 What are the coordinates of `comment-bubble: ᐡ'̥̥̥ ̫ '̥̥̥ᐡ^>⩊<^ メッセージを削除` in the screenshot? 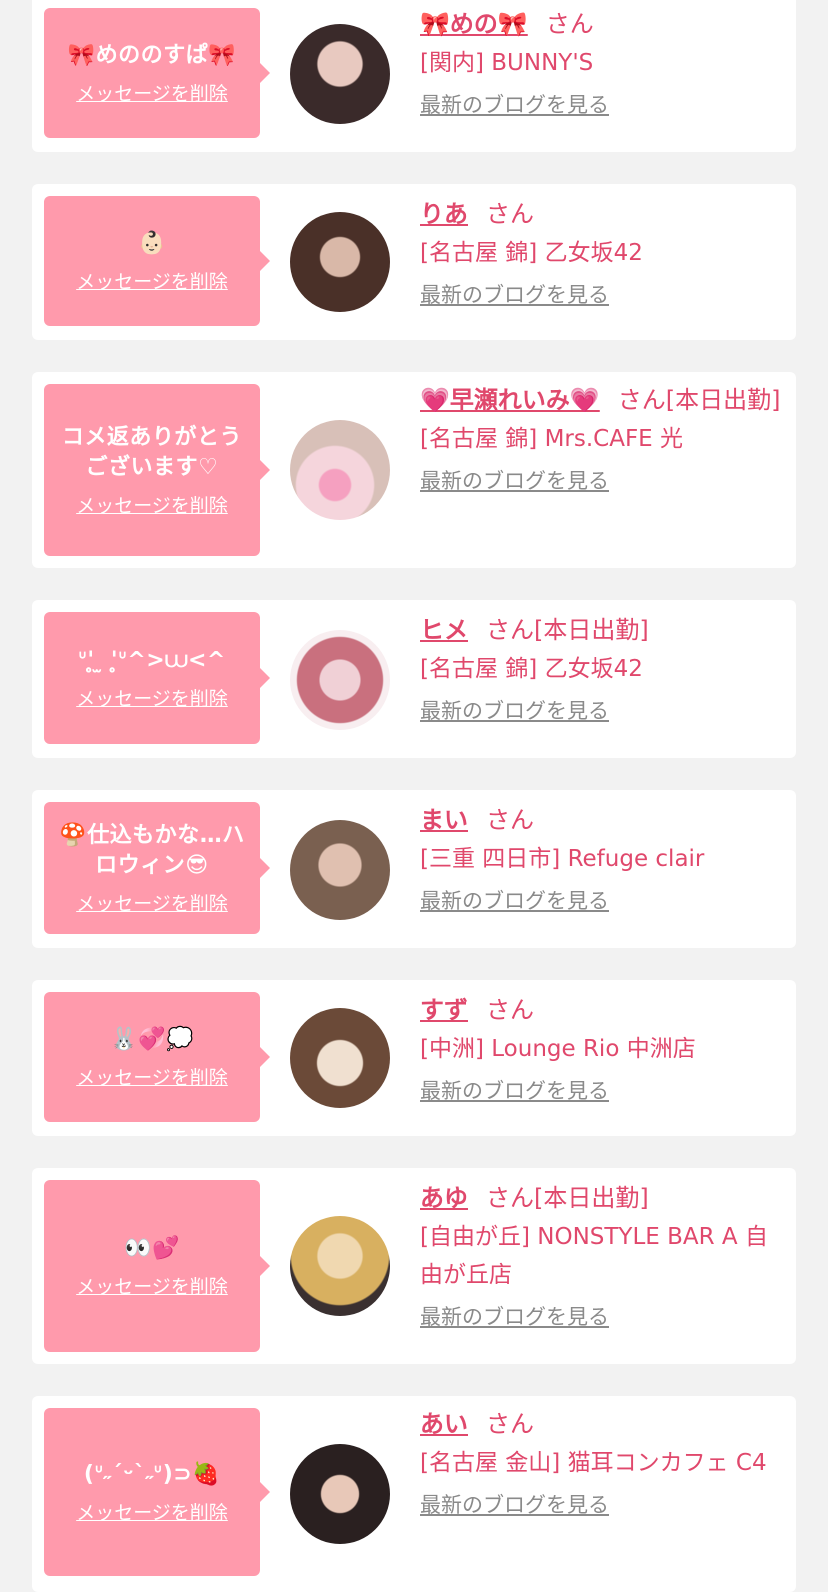 It's located at (157, 678).